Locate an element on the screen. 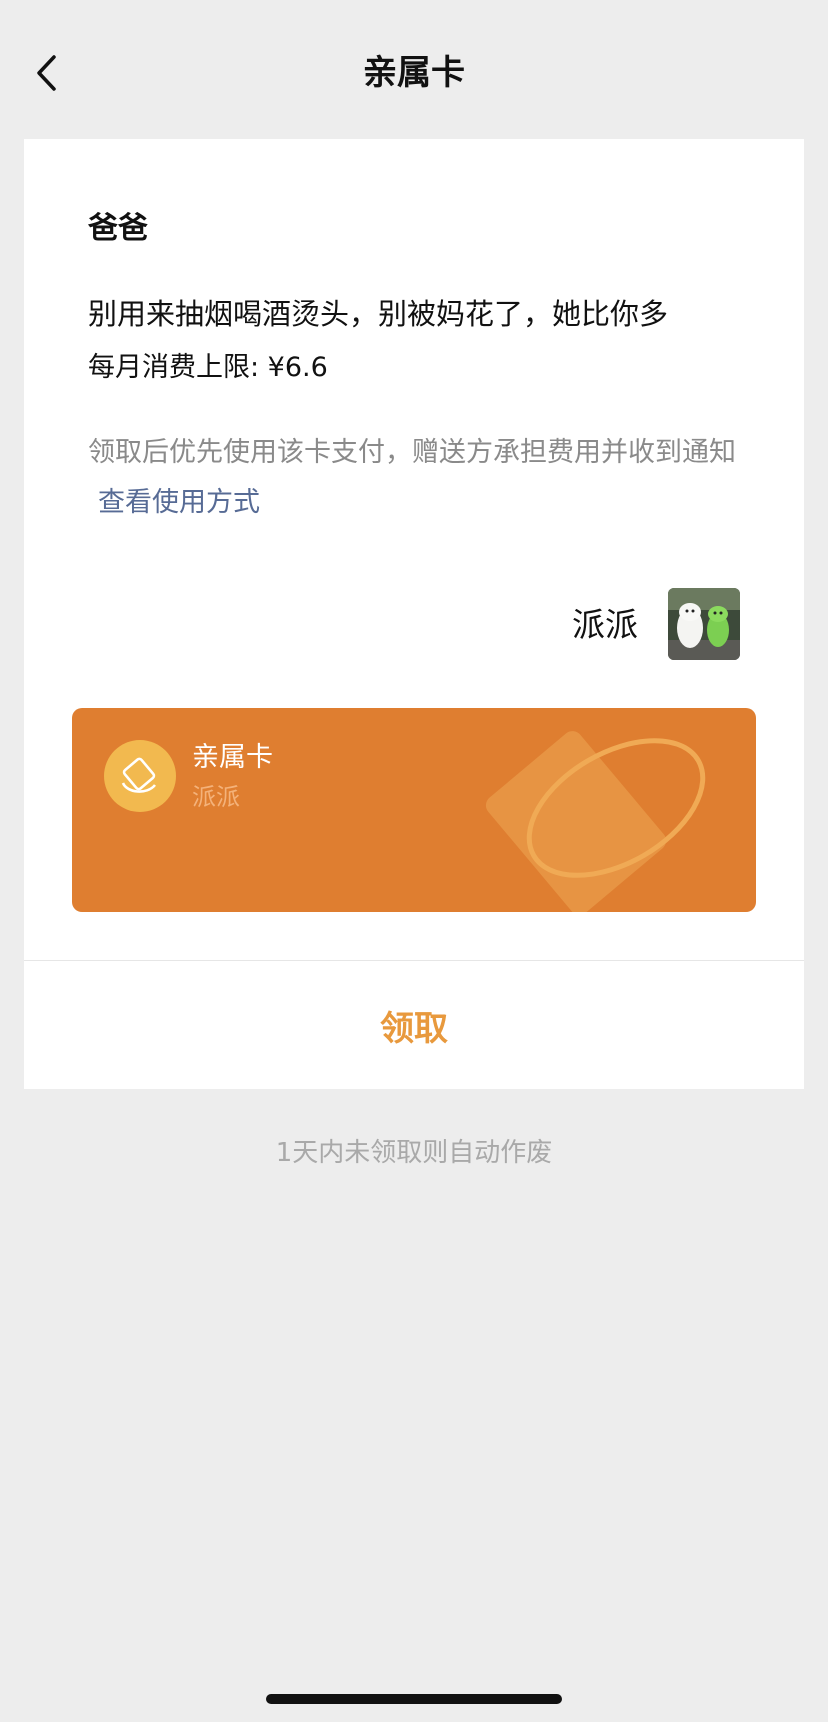  usage-note: 领取后优先使用该卡支付，赠送方承担费用并收到通知查看使用方式 is located at coordinates (413, 478).